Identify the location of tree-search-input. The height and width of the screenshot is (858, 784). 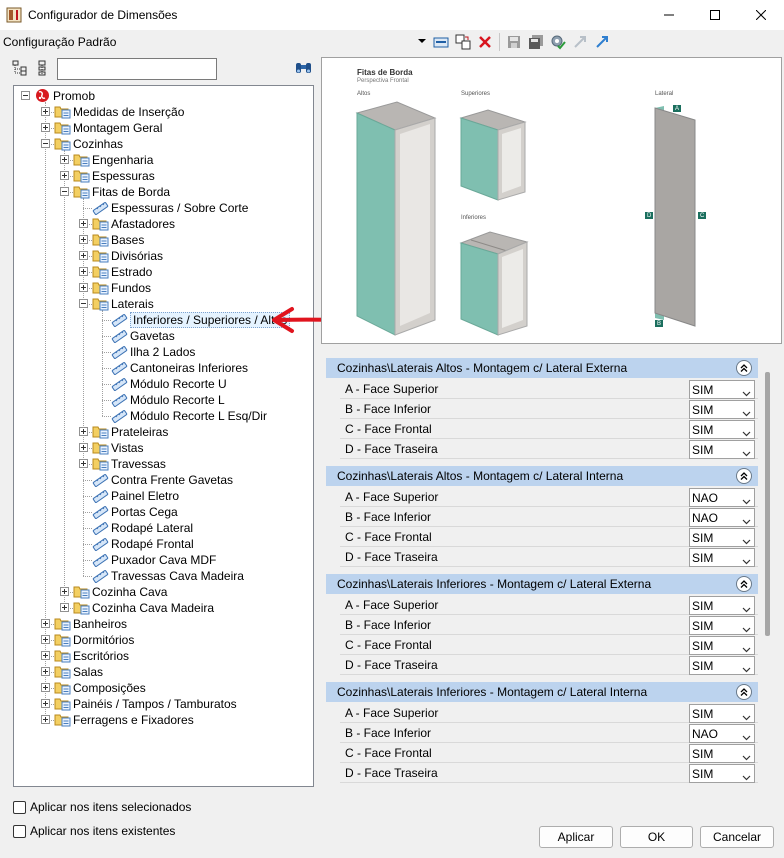
(137, 69).